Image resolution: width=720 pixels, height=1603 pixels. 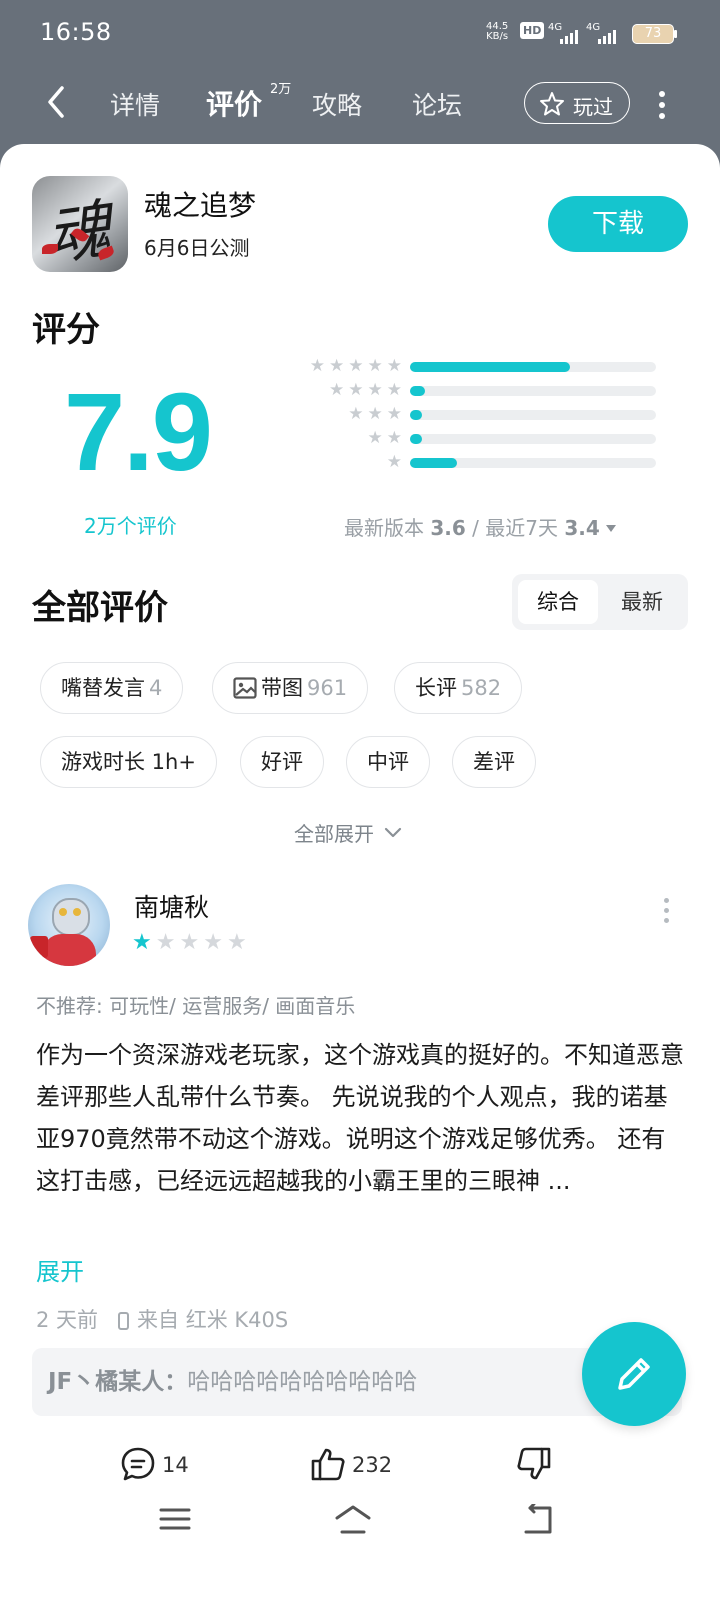 I want to click on filter-chip-negative: 差评, so click(x=494, y=762).